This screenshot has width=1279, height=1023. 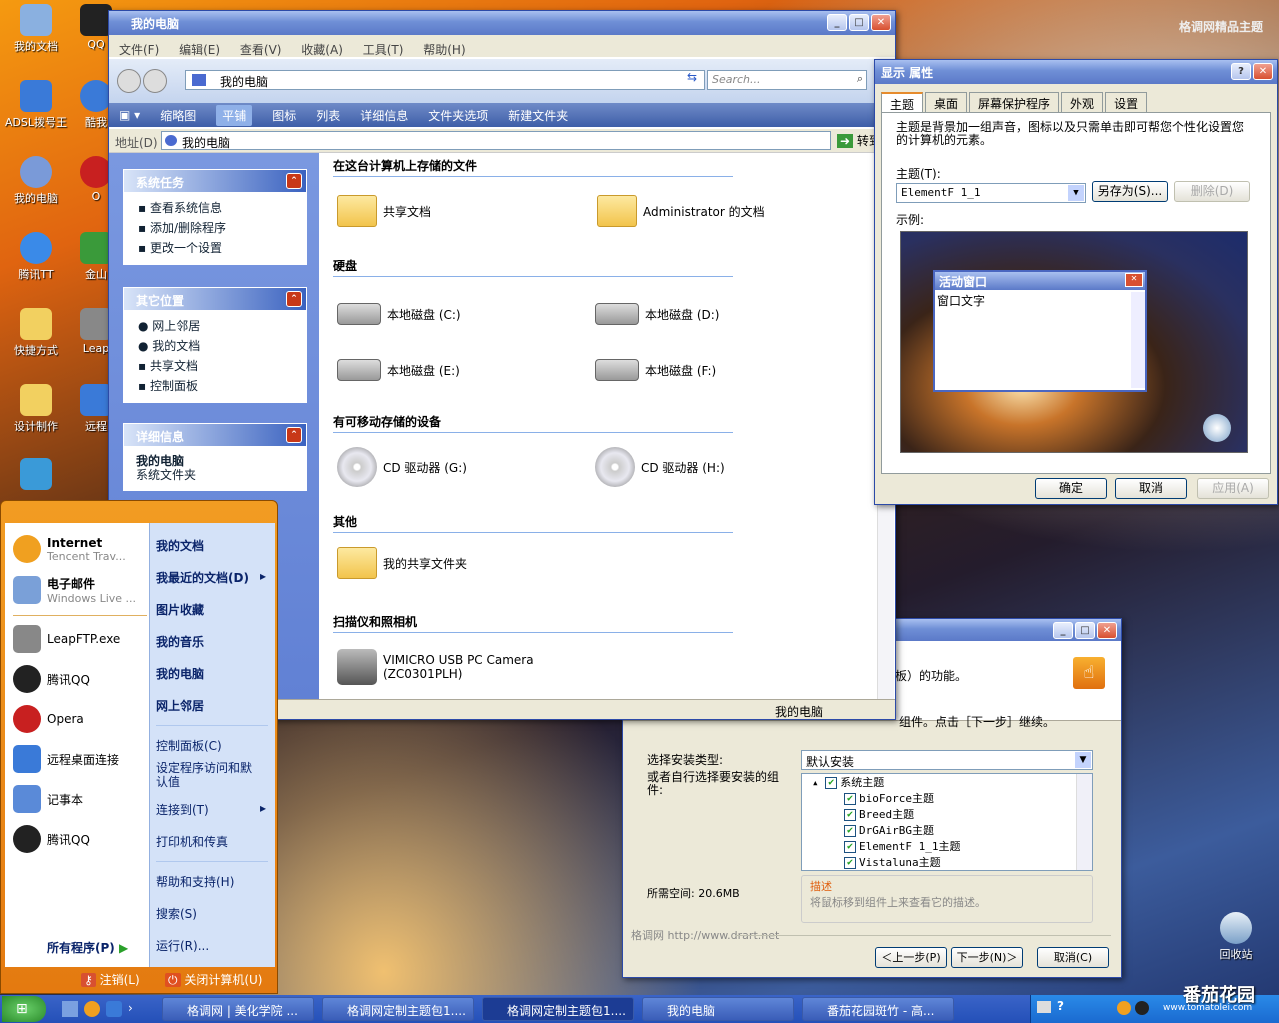 What do you see at coordinates (222, 346) in the screenshot?
I see `place-my-documents: ● 我的文档` at bounding box center [222, 346].